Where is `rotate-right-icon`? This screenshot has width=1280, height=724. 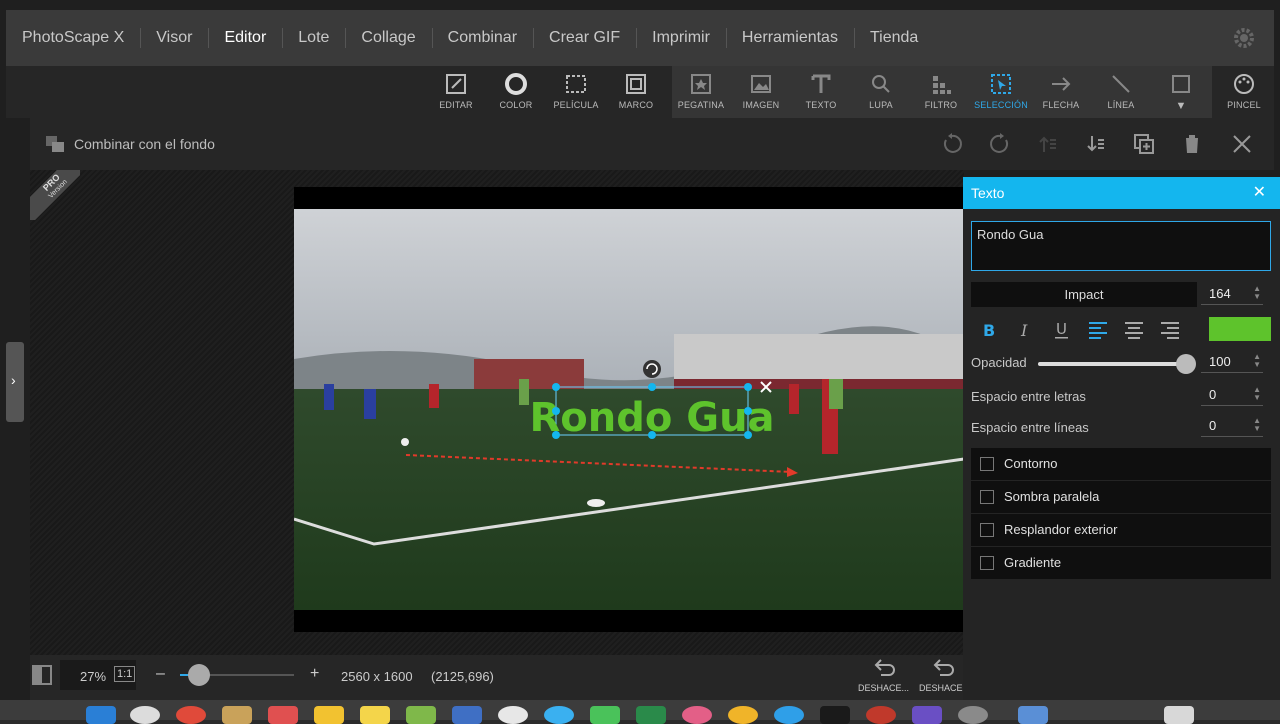
rotate-right-icon is located at coordinates (1000, 144).